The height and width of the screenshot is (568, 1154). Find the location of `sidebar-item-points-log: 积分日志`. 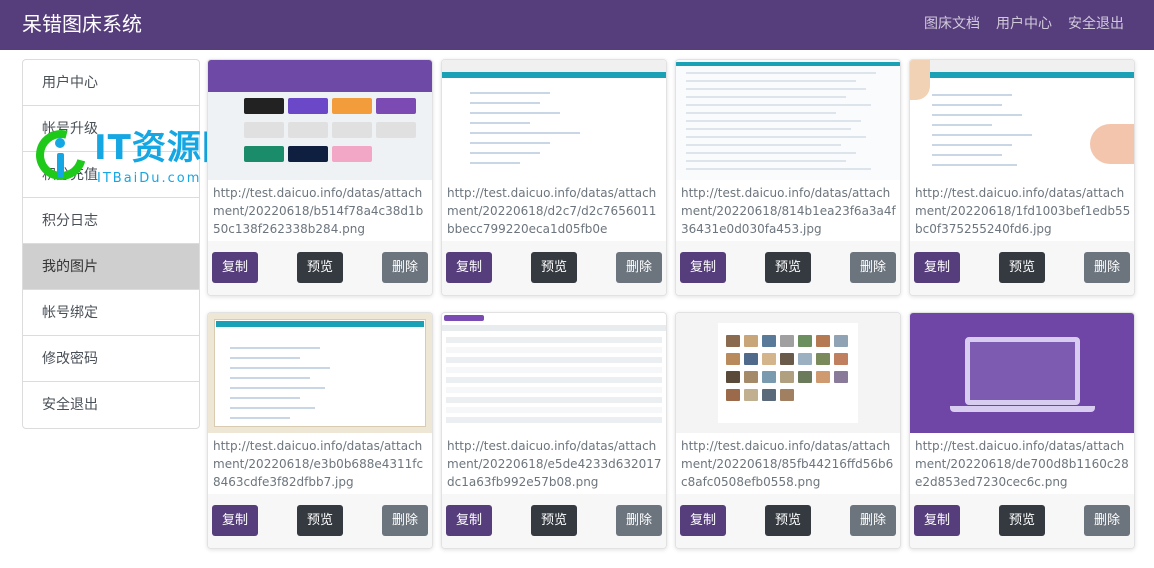

sidebar-item-points-log: 积分日志 is located at coordinates (111, 221).